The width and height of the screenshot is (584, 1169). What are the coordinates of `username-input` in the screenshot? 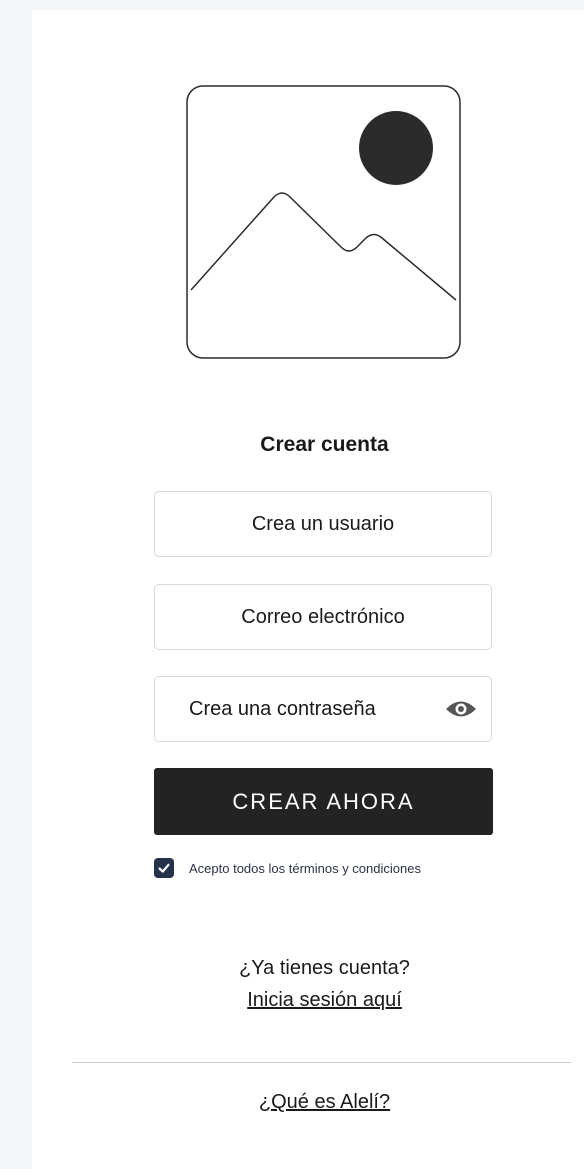 It's located at (323, 524).